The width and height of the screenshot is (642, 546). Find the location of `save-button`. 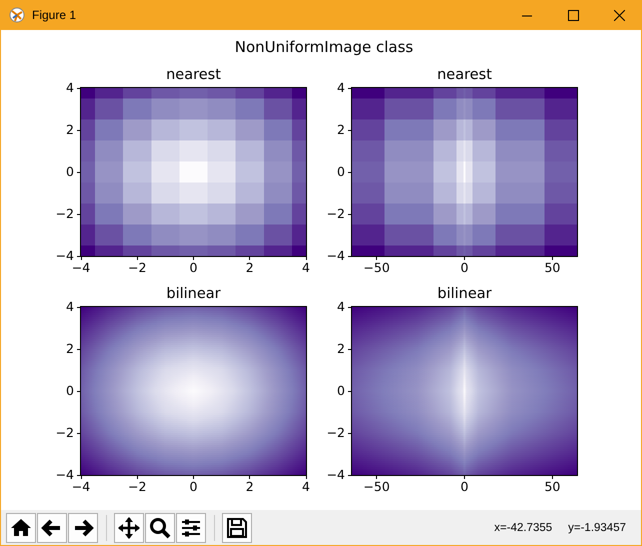

save-button is located at coordinates (237, 527).